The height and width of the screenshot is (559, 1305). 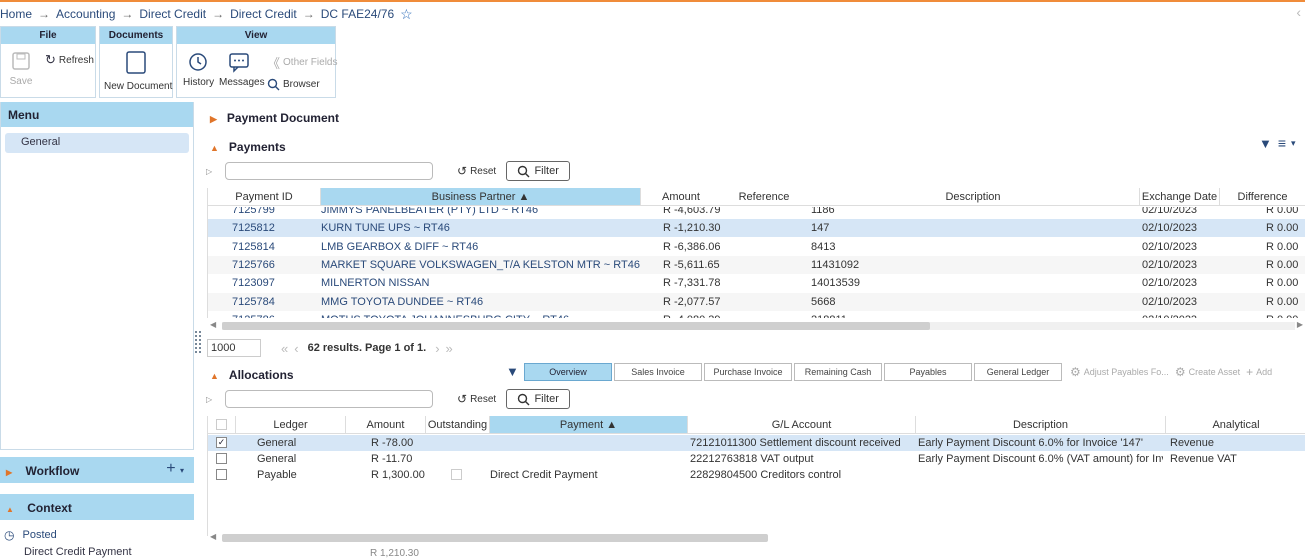 I want to click on column-header-difference: Difference, so click(x=1262, y=197).